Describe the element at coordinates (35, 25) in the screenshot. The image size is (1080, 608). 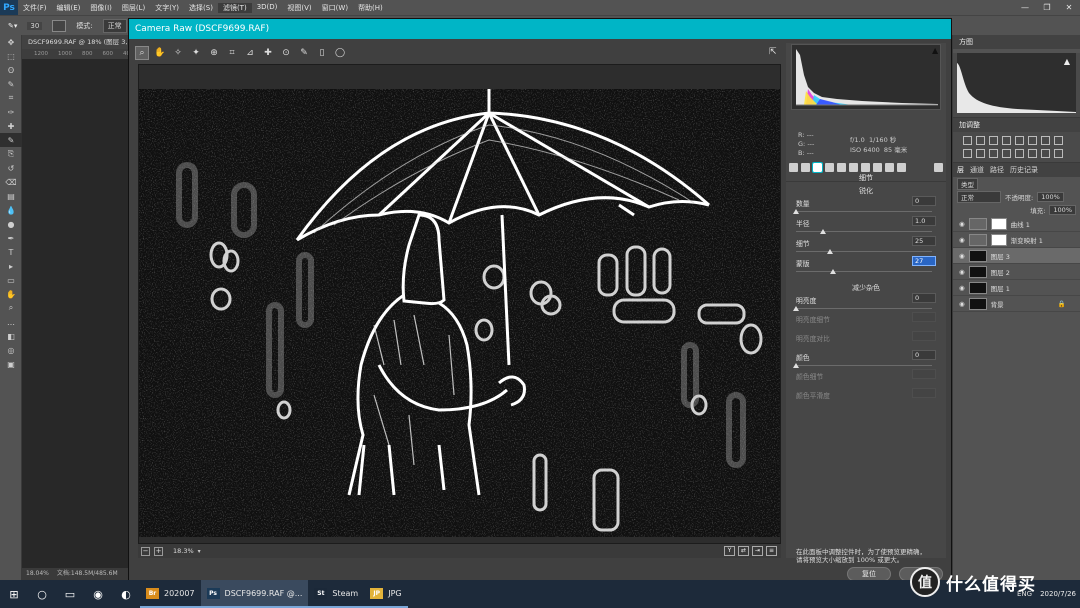
I see `brush-size: 30` at that location.